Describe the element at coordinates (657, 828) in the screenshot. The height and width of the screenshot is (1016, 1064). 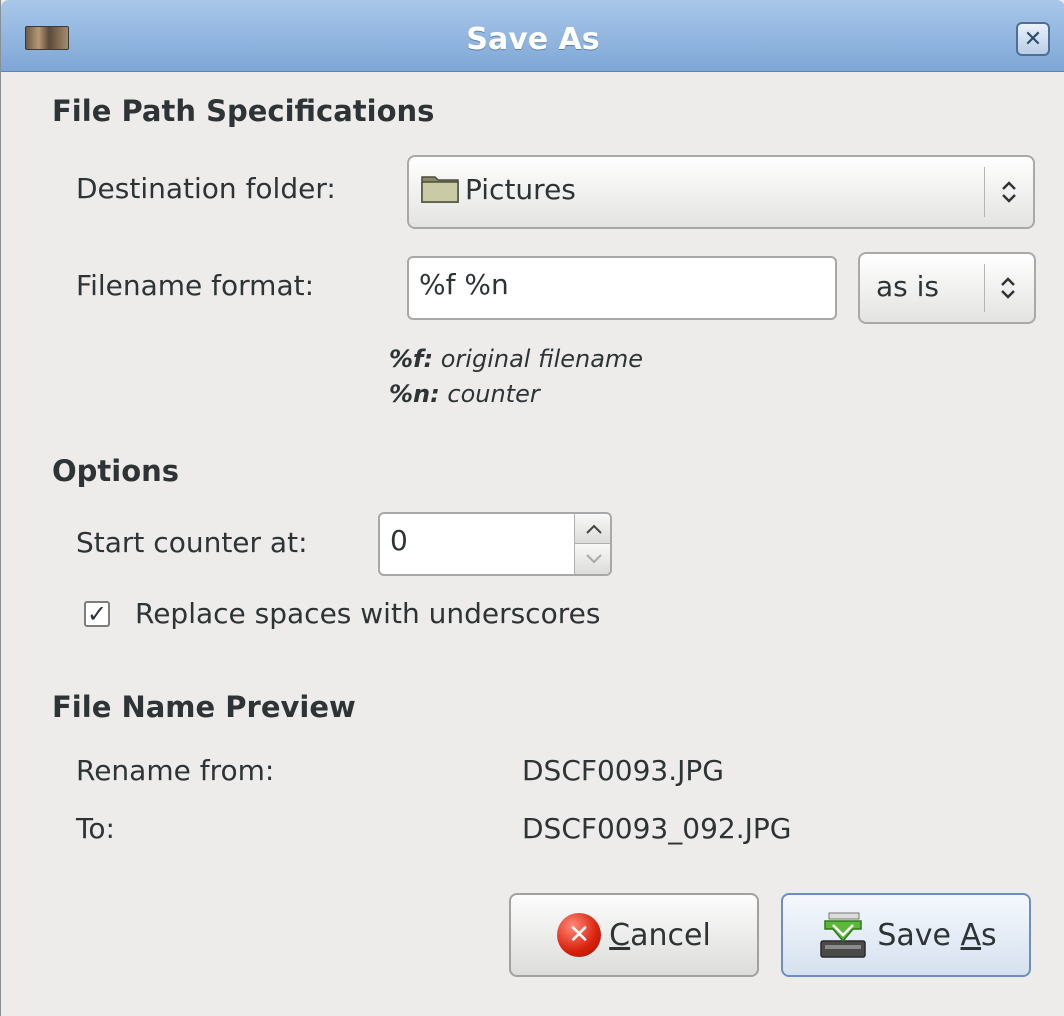
I see `rename-to-value: DSCF0093_092.JPG` at that location.